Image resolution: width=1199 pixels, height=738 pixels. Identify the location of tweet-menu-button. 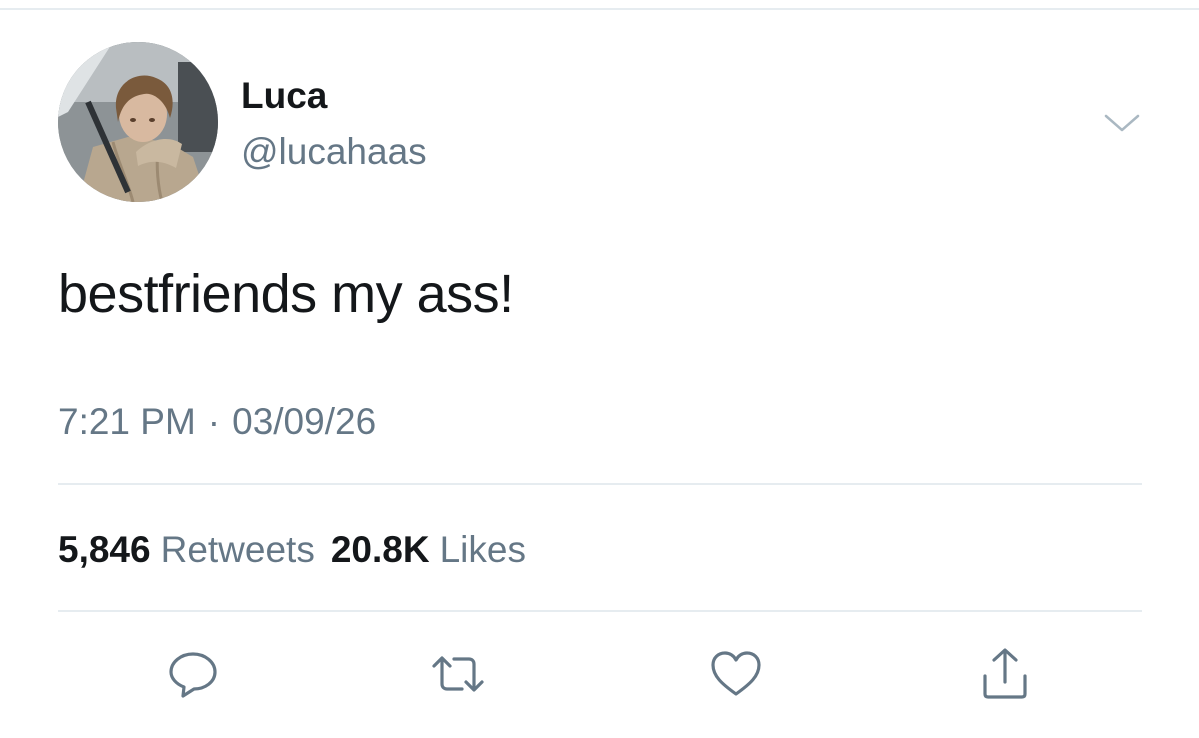
(1122, 123).